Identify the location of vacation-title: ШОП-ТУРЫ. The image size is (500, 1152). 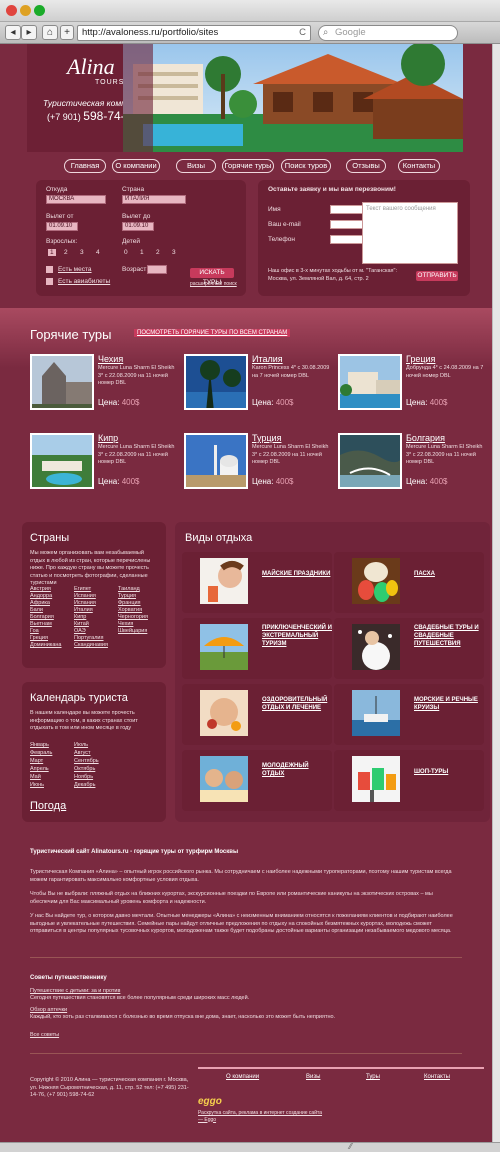
(449, 772).